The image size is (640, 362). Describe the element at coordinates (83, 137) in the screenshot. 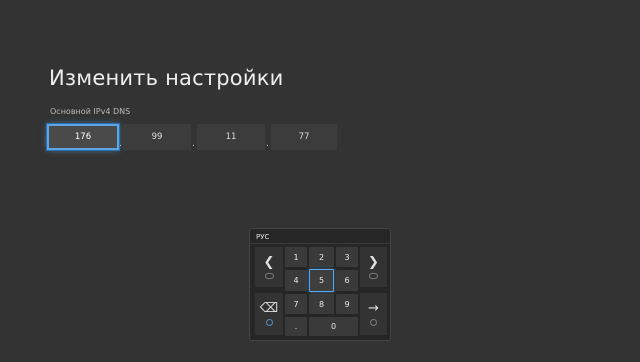

I see `dns-octet-1-input: 176` at that location.